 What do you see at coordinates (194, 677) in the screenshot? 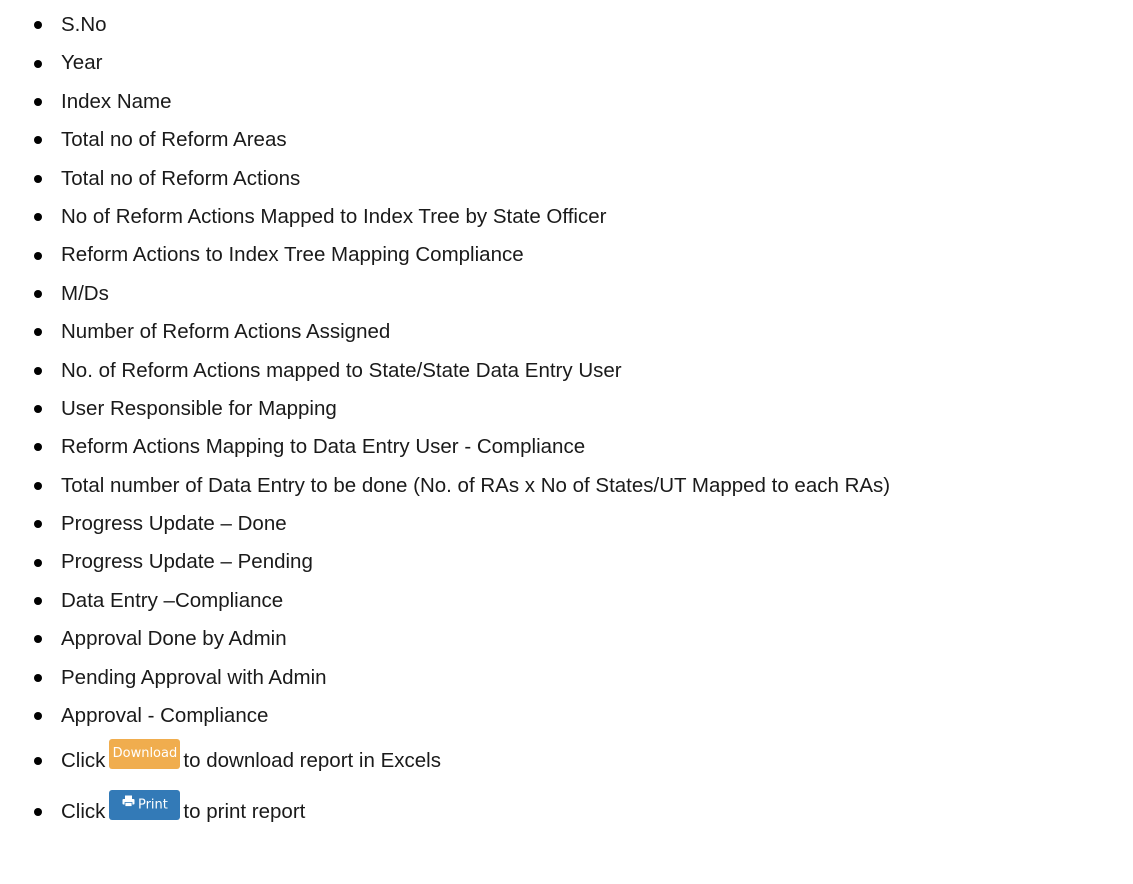
I see `list-item-text: Pending Approval with Admin` at bounding box center [194, 677].